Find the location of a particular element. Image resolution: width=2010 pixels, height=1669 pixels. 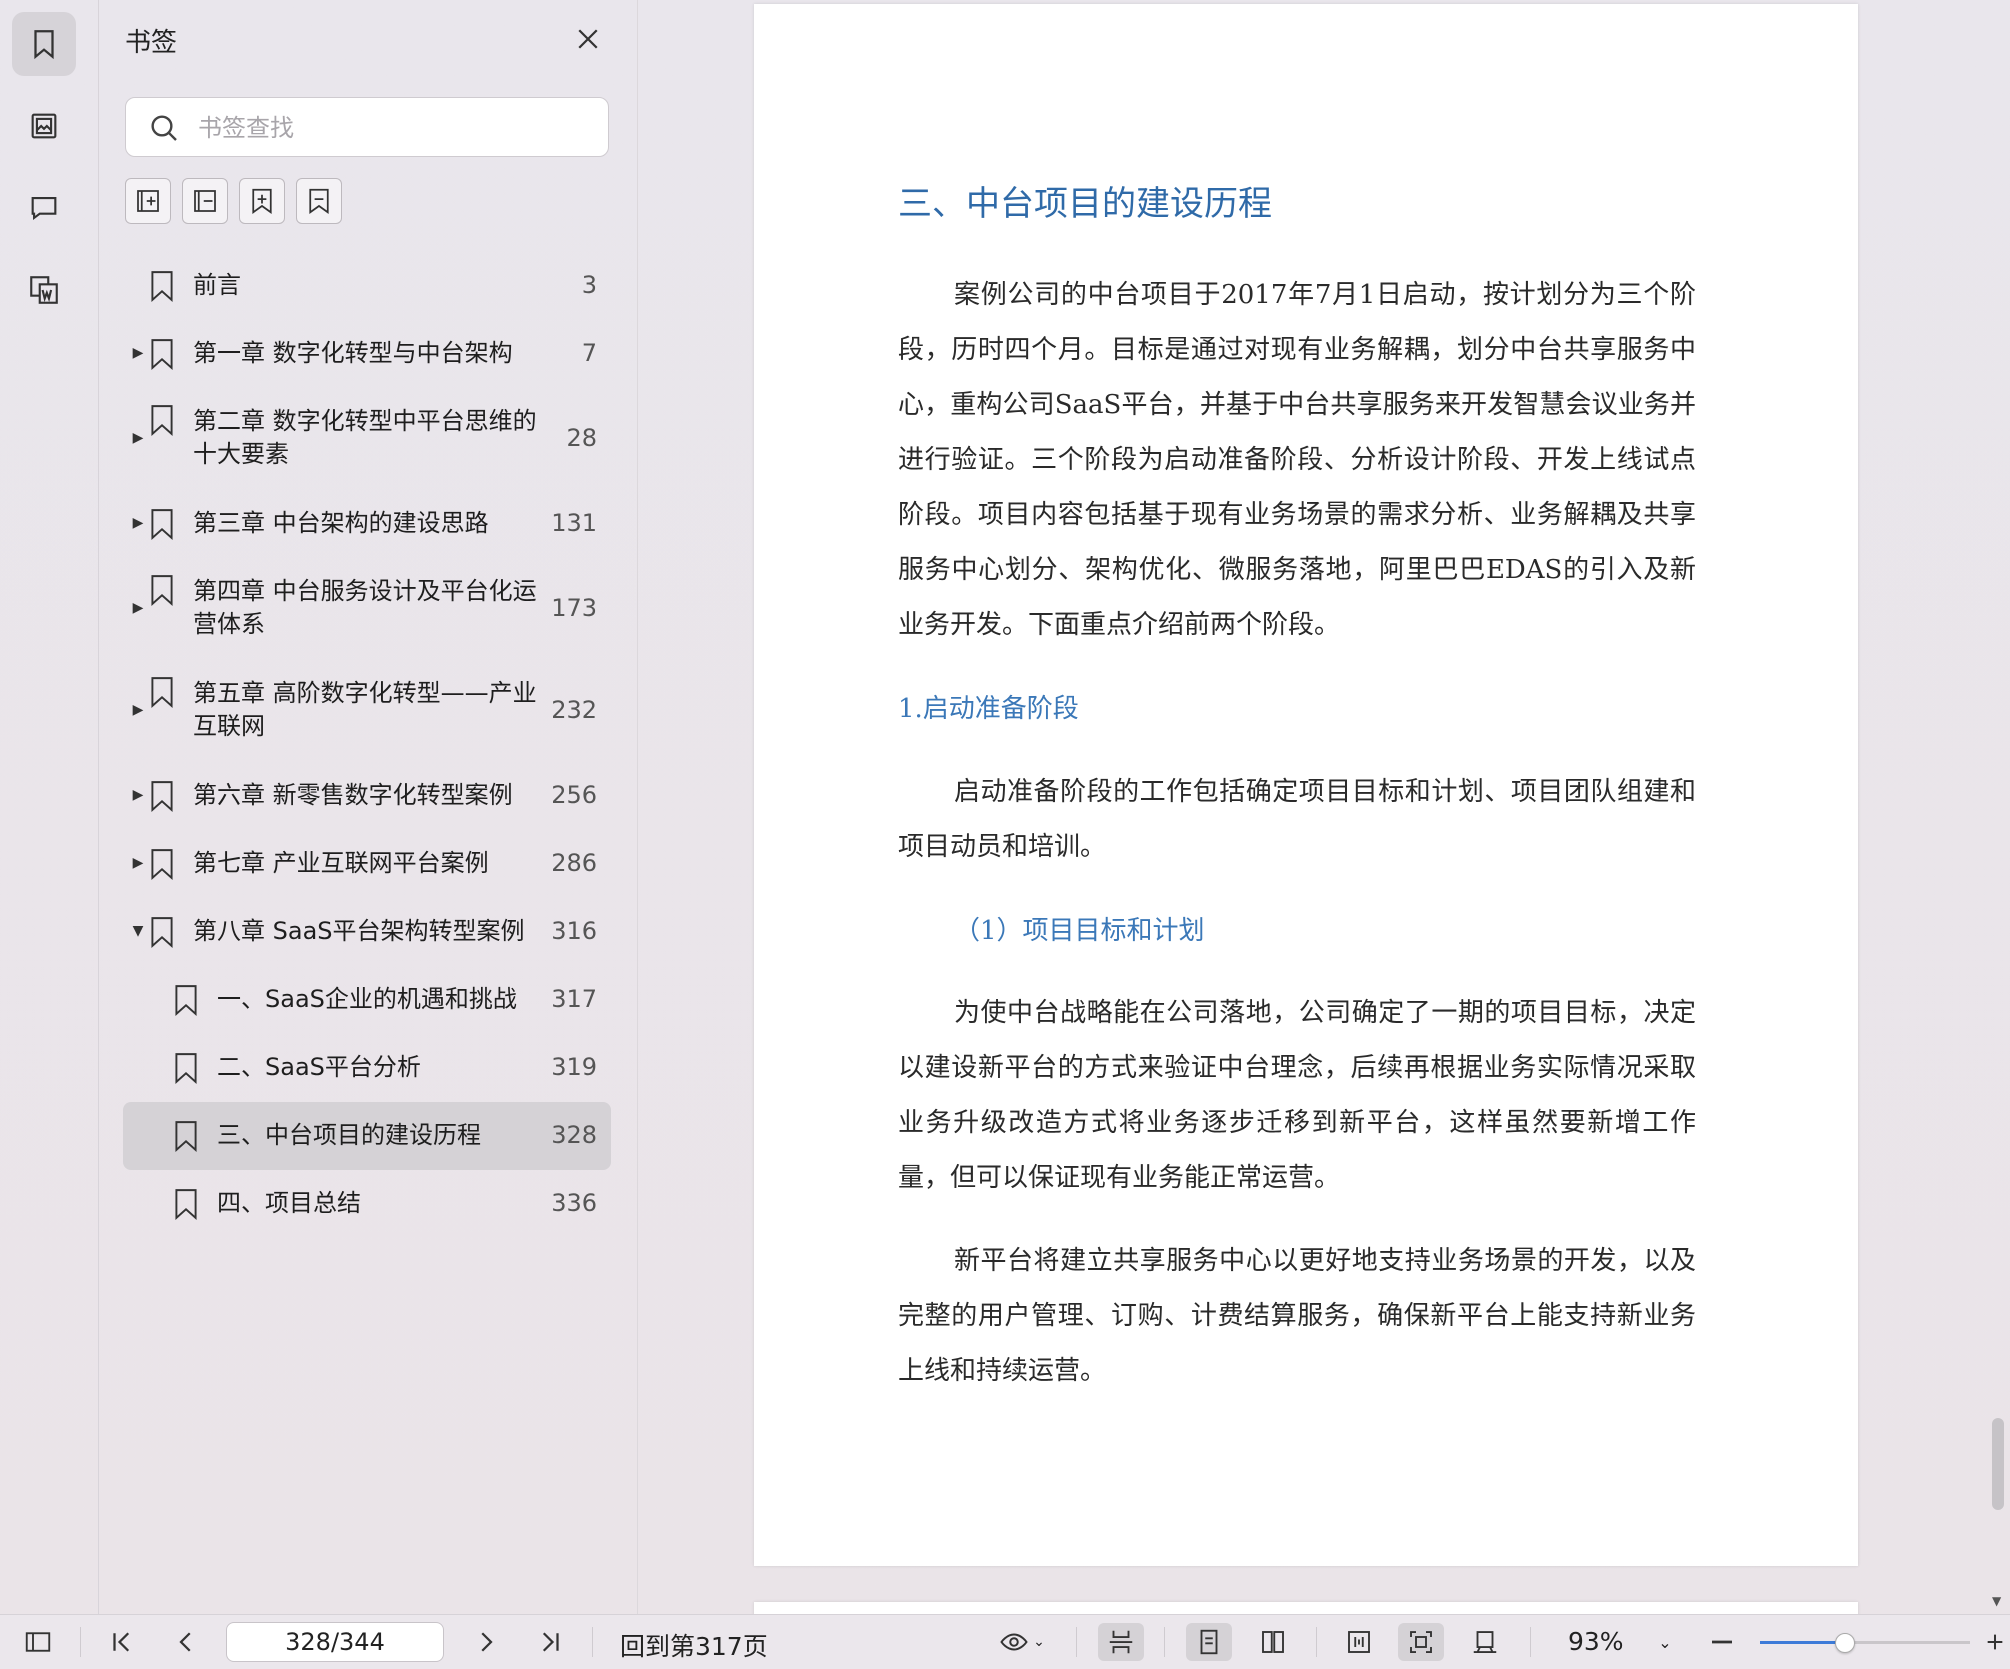

bookmark-item: ▶ 第六章 新零售数字化转型案例 256 is located at coordinates (367, 796).